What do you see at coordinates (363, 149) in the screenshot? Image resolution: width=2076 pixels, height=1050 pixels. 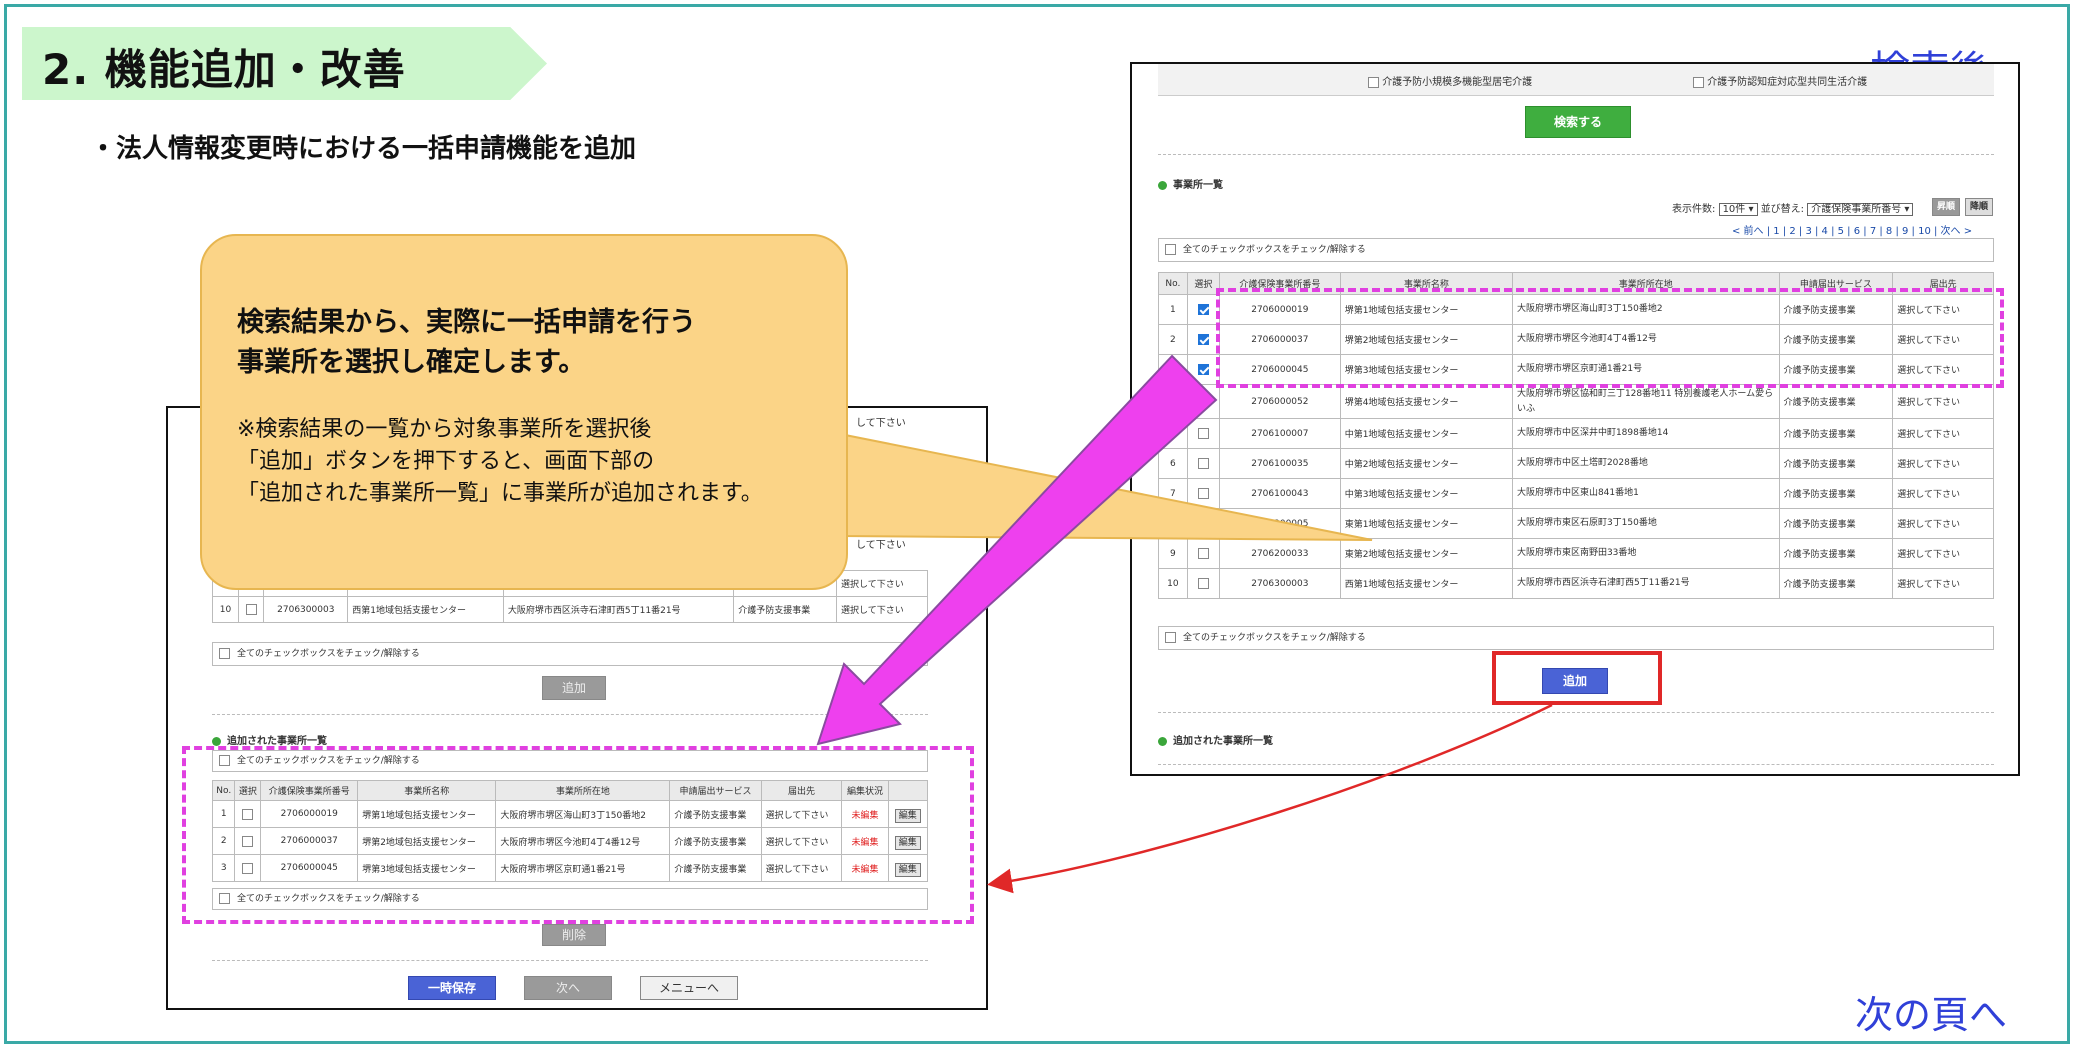 I see `slide-subtitle: ・法人情報変更時における一括申請機能を追加` at bounding box center [363, 149].